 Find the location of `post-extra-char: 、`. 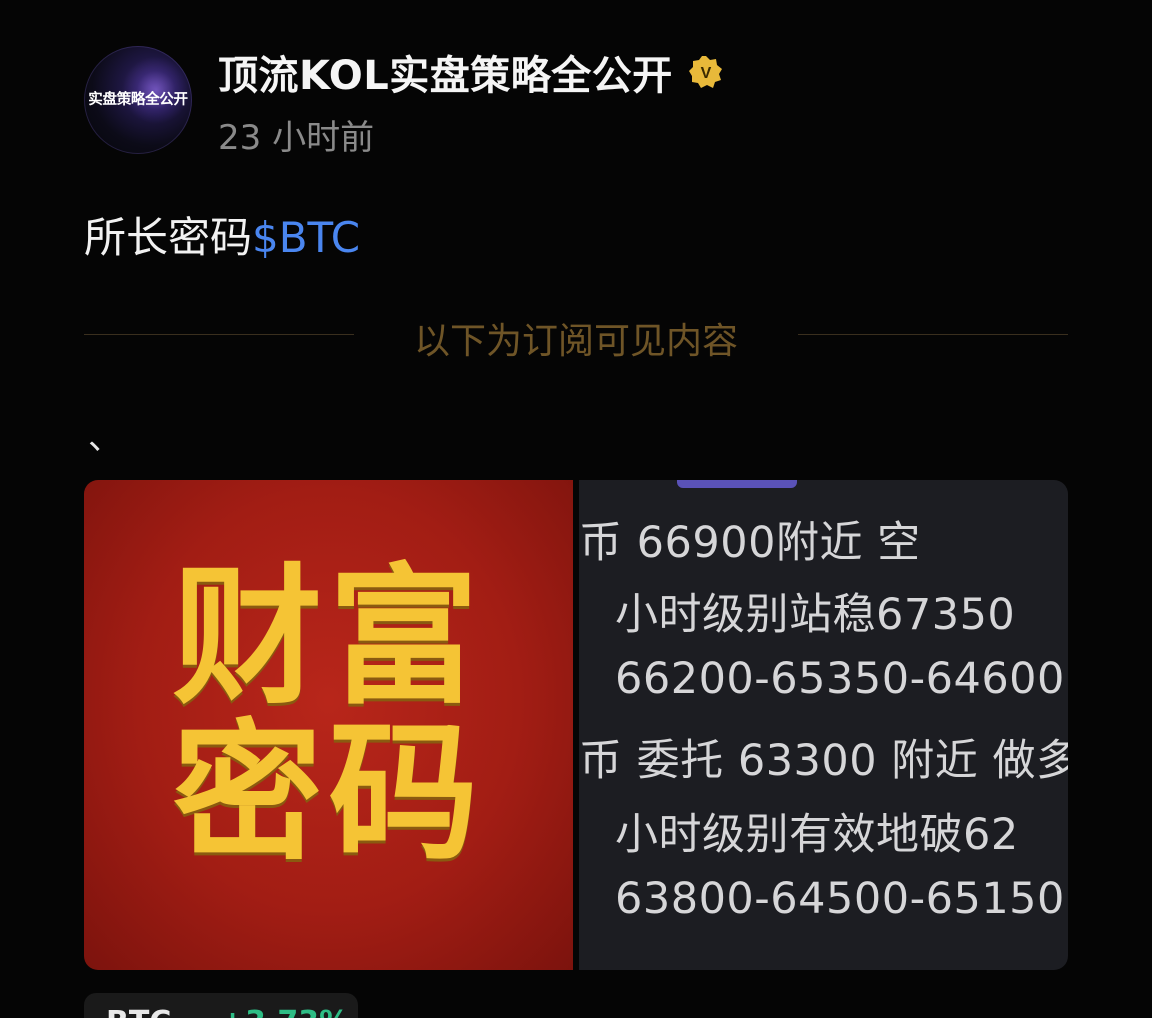

post-extra-char: 、 is located at coordinates (105, 438).